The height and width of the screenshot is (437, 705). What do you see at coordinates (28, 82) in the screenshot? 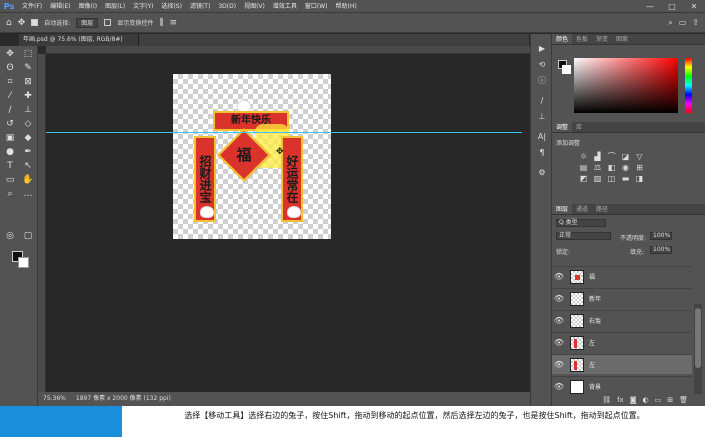
I see `frame-icon: ⊠` at bounding box center [28, 82].